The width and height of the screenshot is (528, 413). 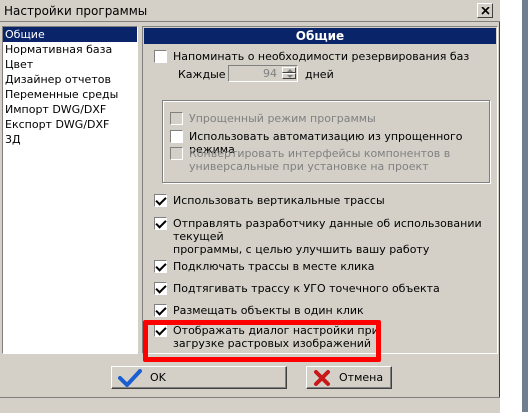 I want to click on convert-interfaces-checkbox, so click(x=176, y=153).